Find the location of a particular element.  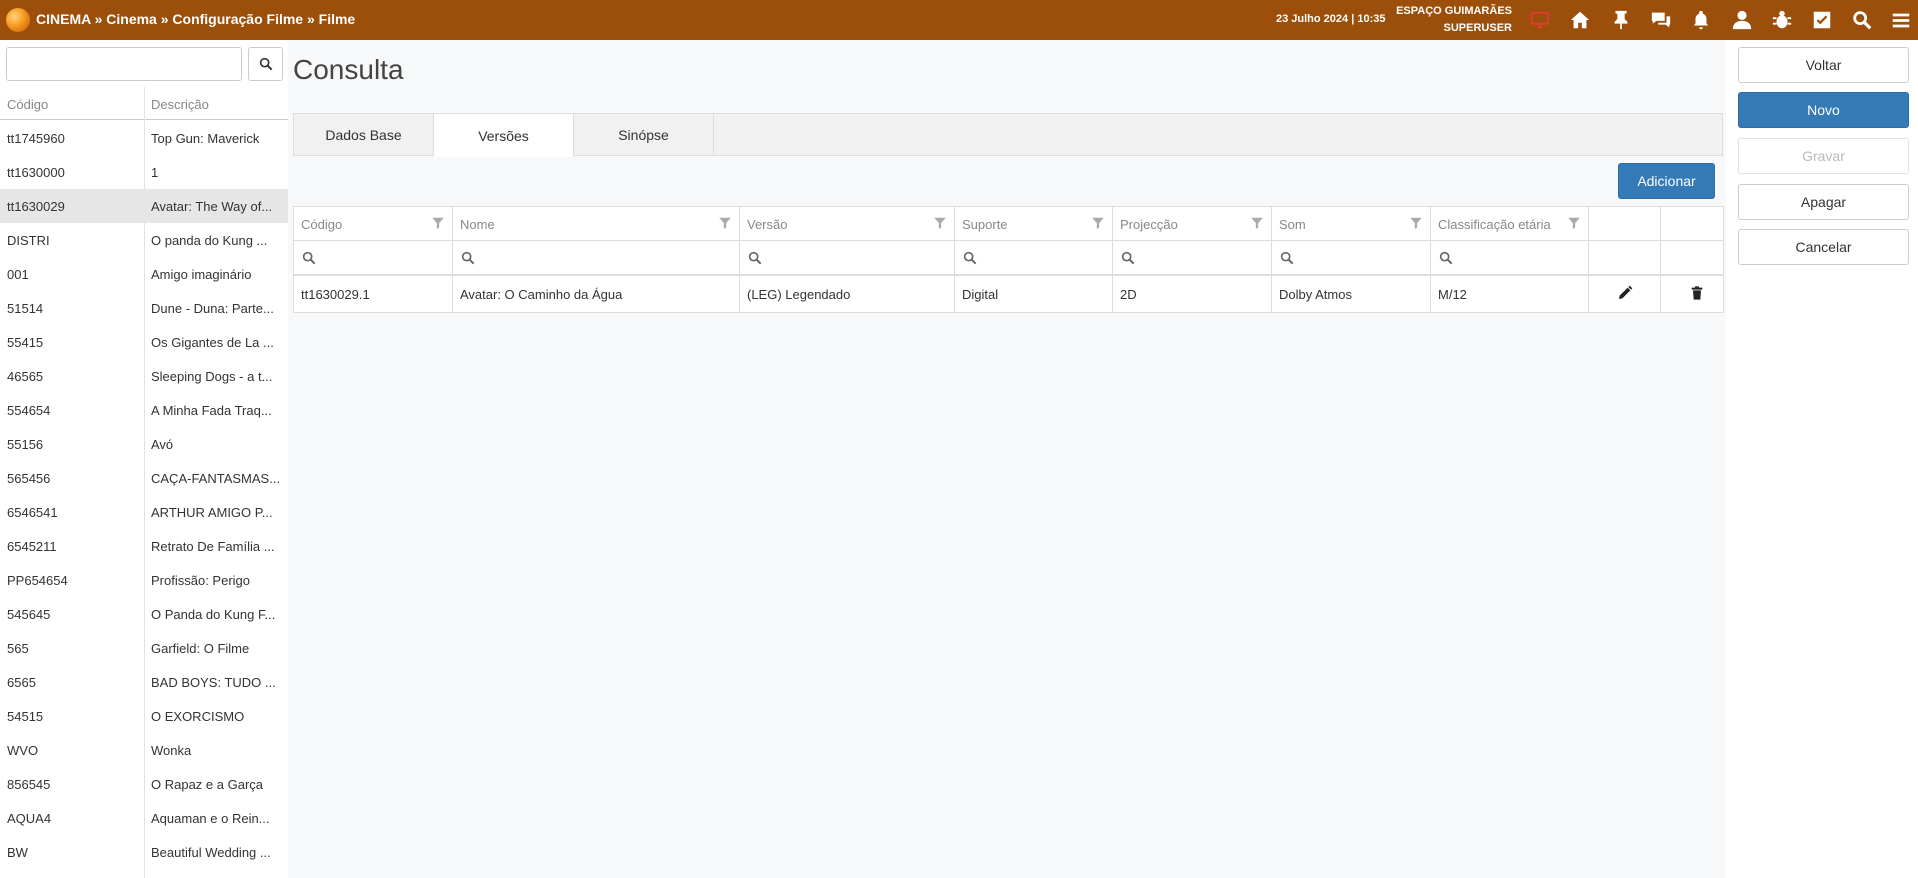

pin-icon is located at coordinates (1621, 20).